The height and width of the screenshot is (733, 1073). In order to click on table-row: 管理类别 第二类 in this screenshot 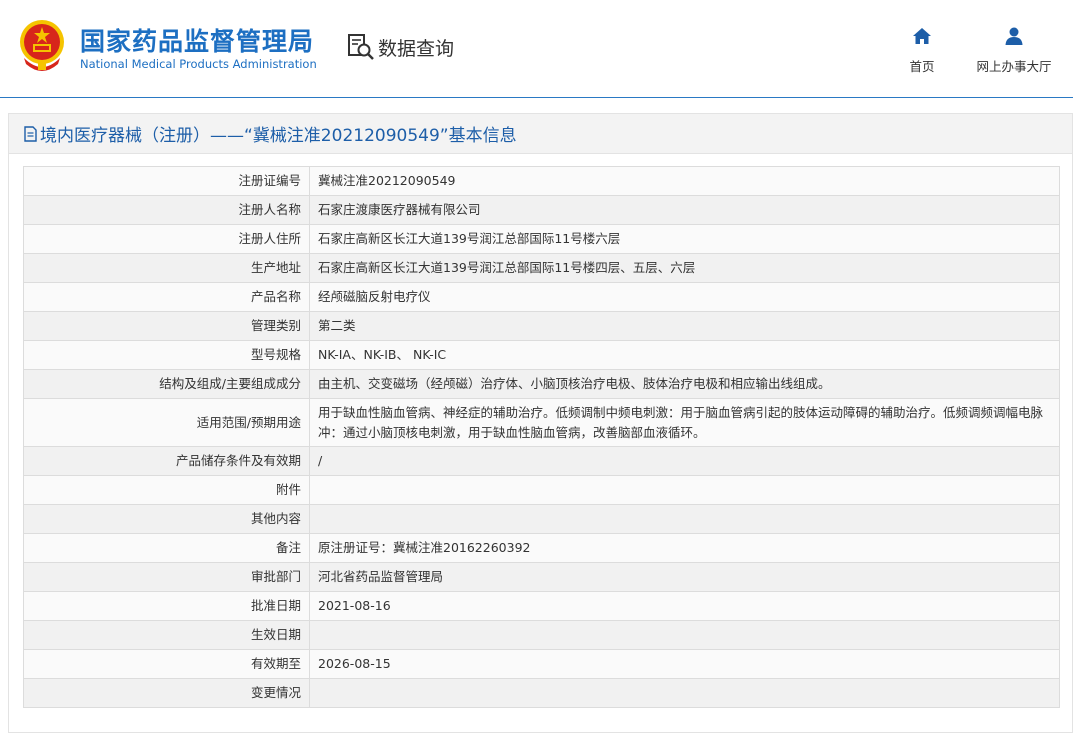, I will do `click(541, 326)`.